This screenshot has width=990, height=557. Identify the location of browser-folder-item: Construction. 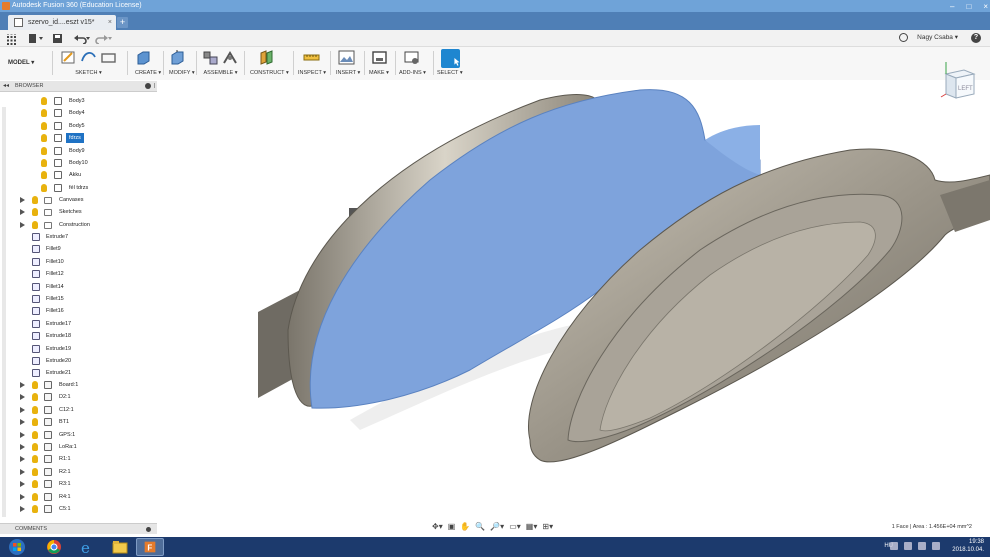
(75, 225).